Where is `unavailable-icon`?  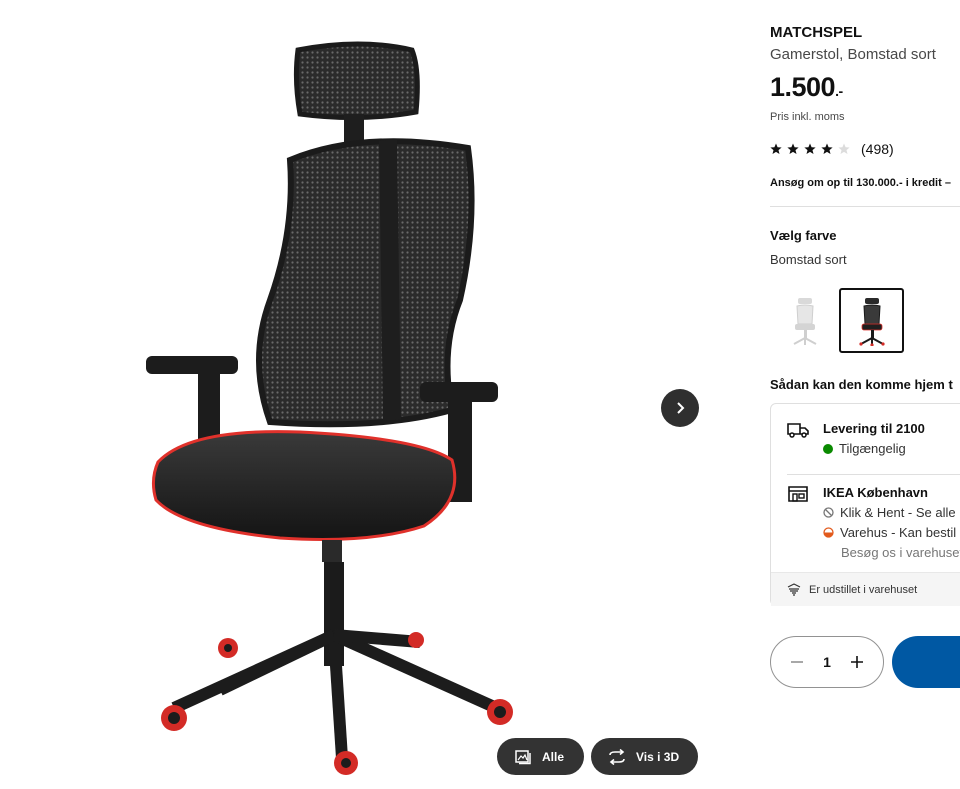 unavailable-icon is located at coordinates (828, 512).